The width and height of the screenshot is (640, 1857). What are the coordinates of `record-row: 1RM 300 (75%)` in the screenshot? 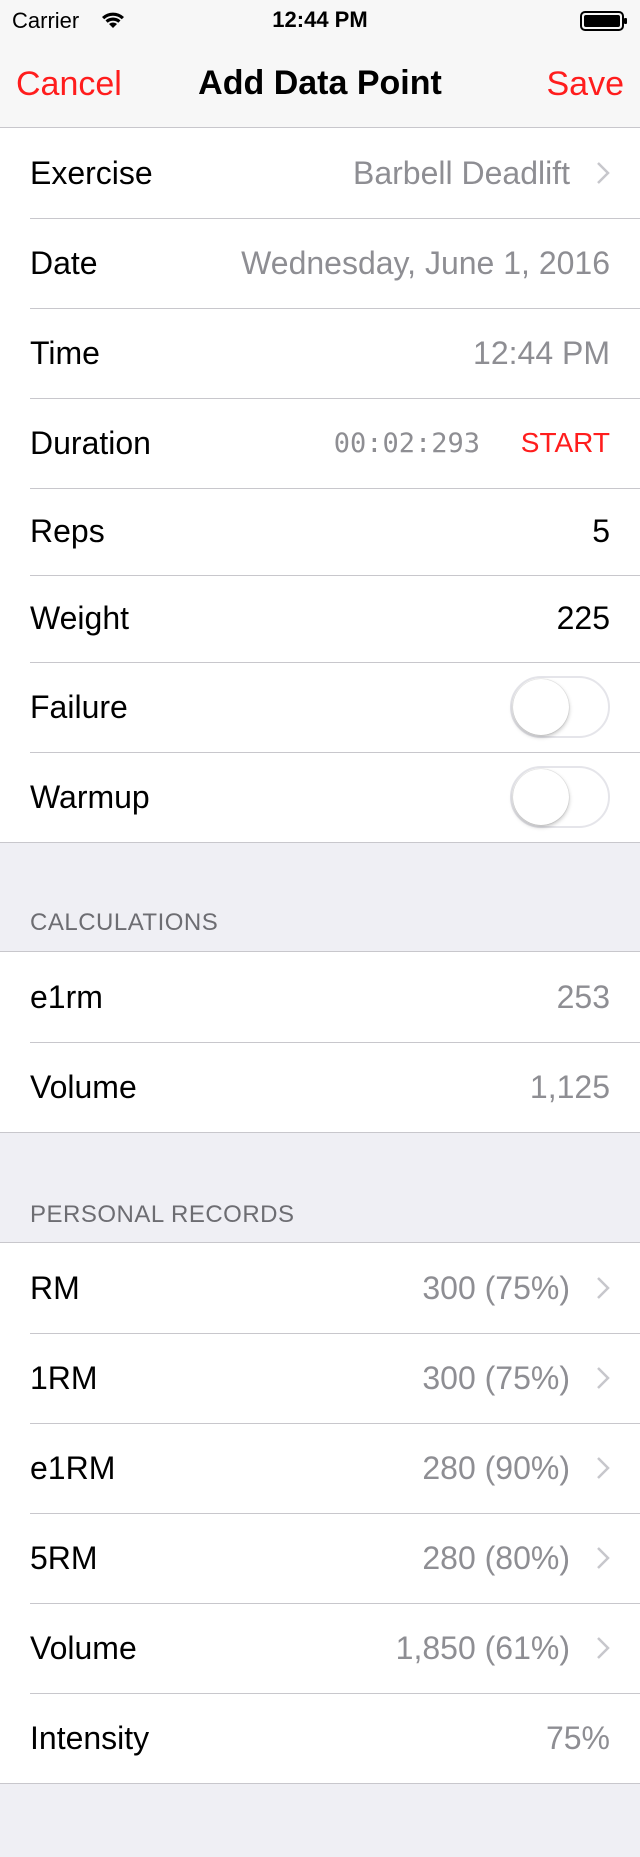 It's located at (320, 1378).